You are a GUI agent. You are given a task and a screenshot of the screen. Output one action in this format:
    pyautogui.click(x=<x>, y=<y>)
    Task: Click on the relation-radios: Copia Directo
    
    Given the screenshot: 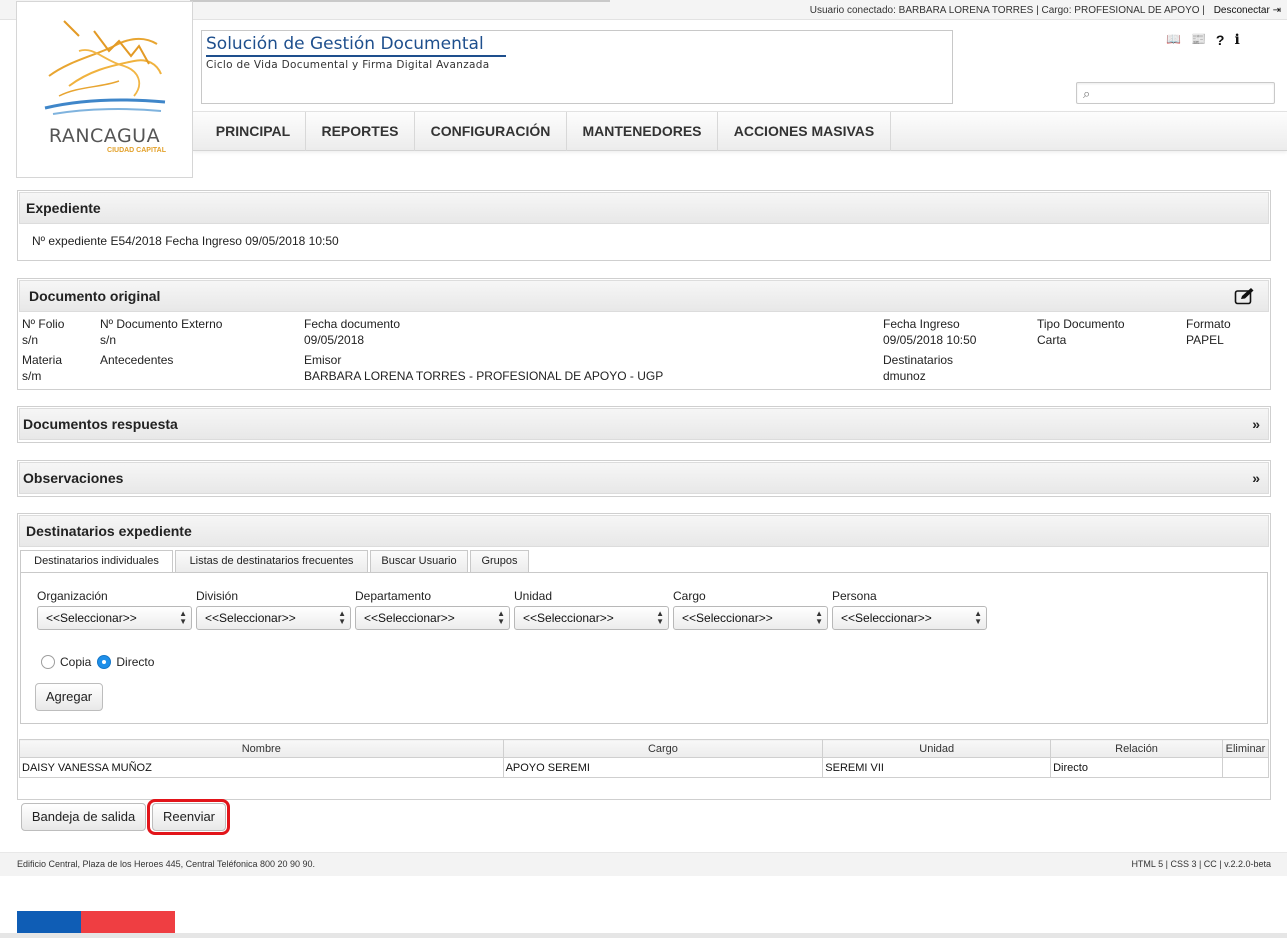 What is the action you would take?
    pyautogui.click(x=97, y=662)
    